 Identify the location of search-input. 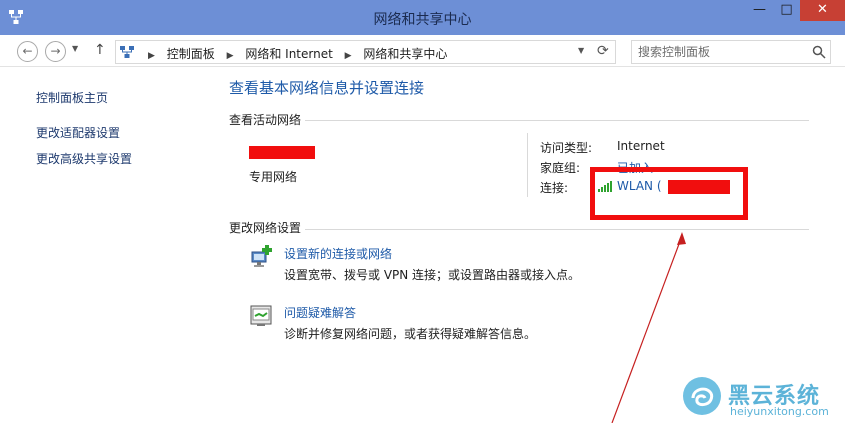
(718, 52).